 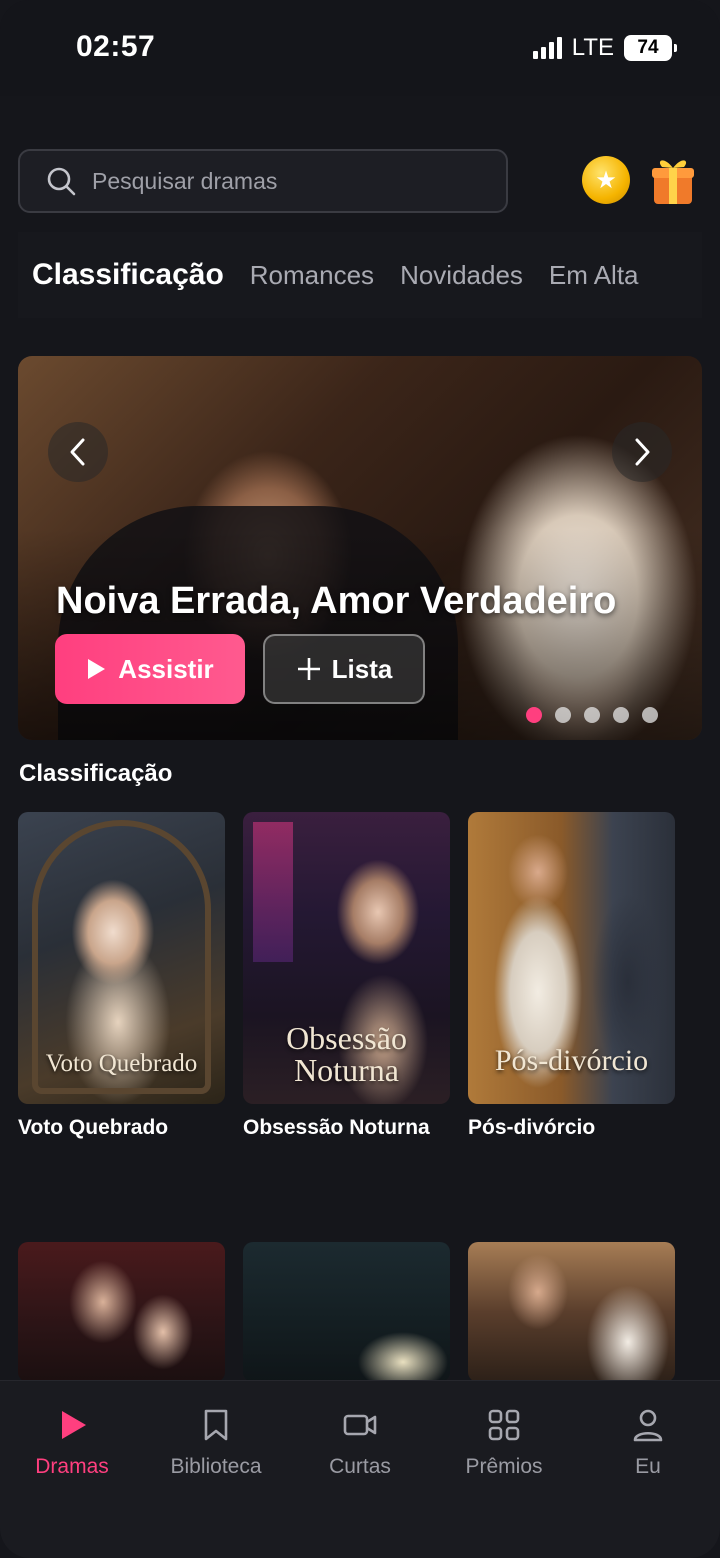 What do you see at coordinates (166, 668) in the screenshot?
I see `watch-button-label: Assistir` at bounding box center [166, 668].